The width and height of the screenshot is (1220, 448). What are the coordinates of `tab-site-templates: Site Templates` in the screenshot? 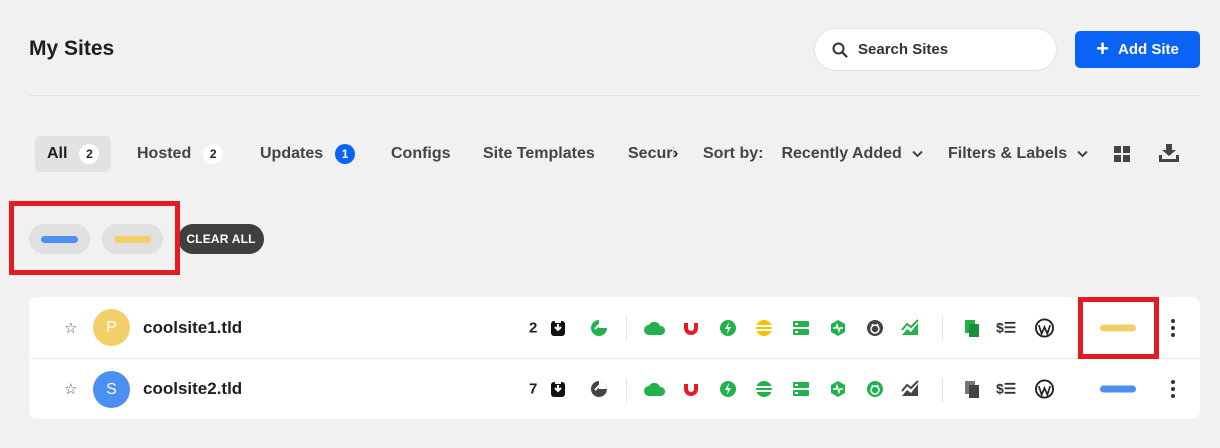 It's located at (539, 154).